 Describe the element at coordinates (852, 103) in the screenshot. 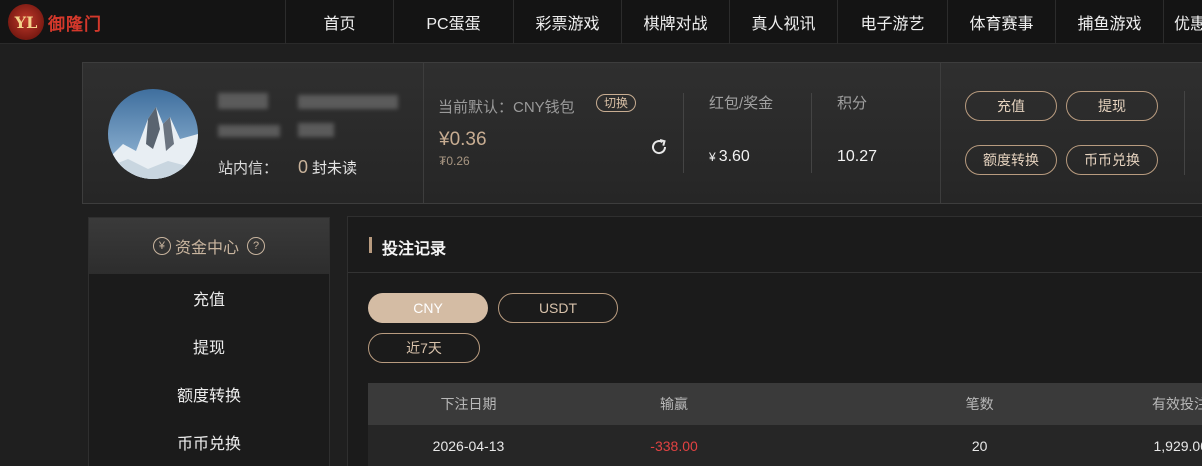

I see `points-label: 积分` at that location.